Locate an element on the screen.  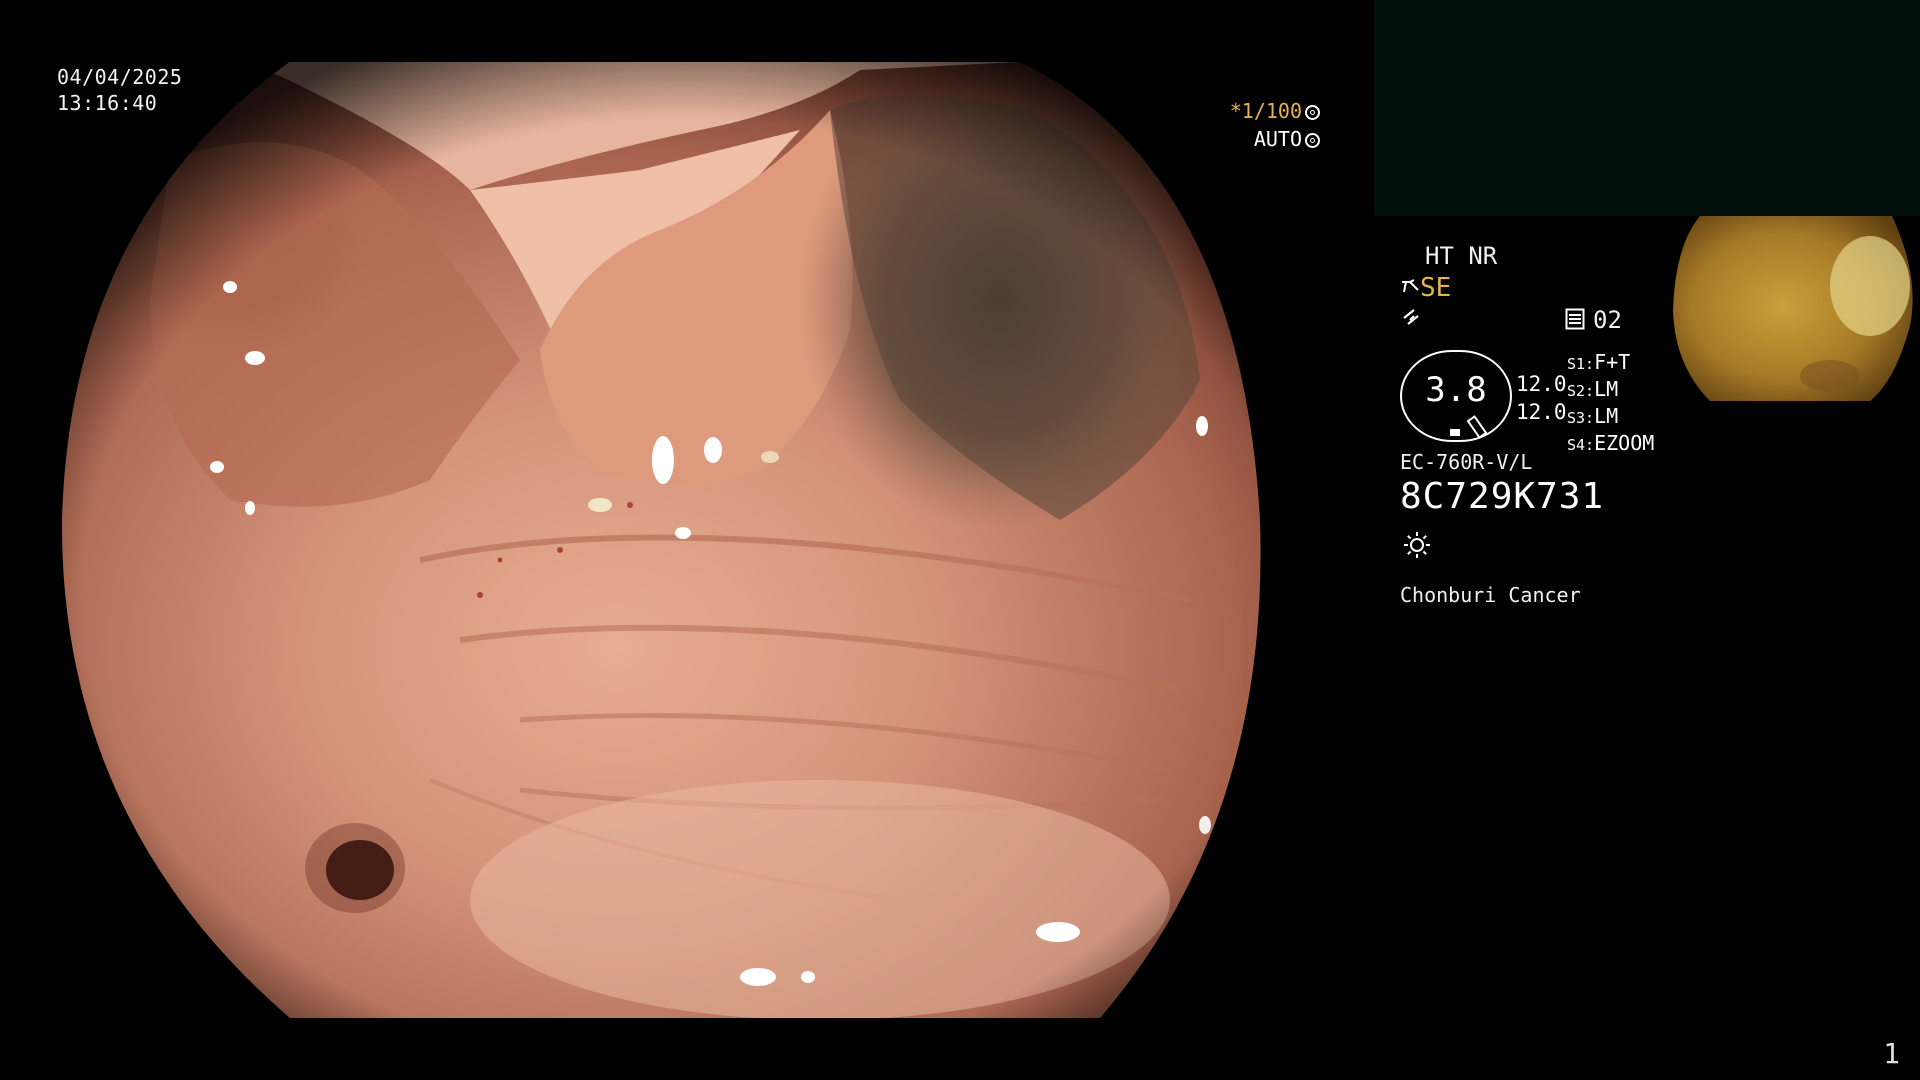
gauge-mark is located at coordinates (1455, 432).